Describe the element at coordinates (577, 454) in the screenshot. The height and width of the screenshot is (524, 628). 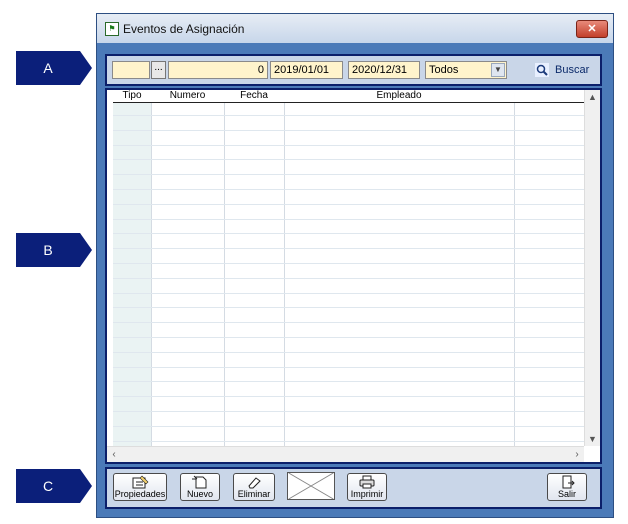
I see `scroll-right-icon: ›` at that location.